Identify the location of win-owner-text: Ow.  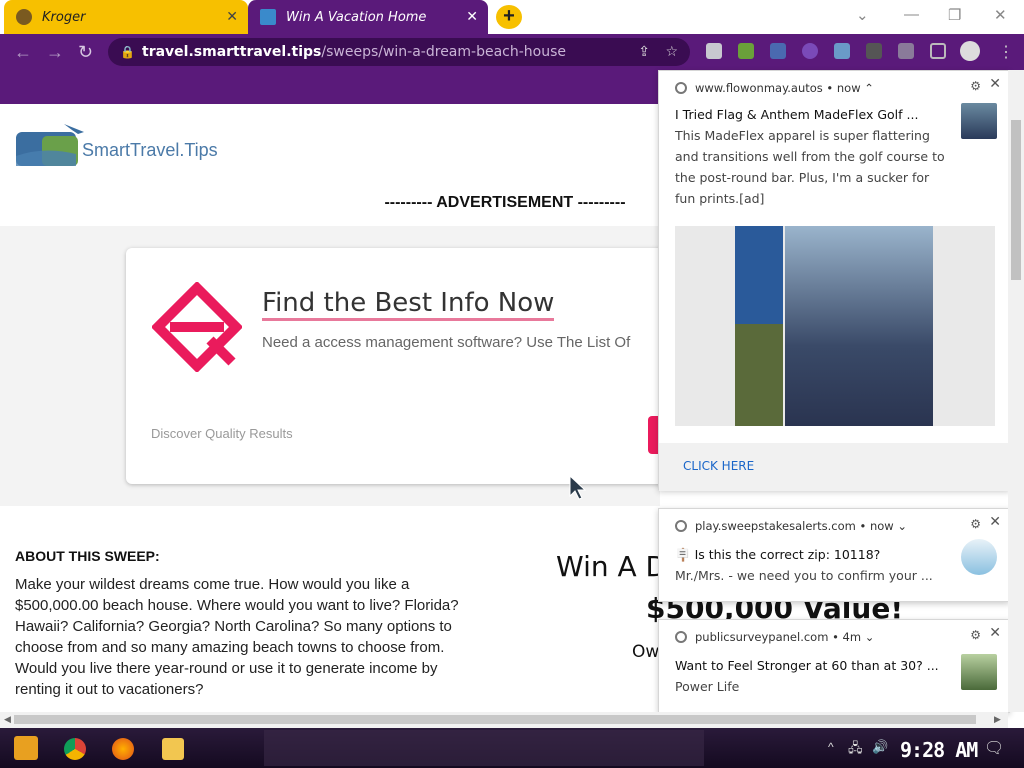
(646, 652).